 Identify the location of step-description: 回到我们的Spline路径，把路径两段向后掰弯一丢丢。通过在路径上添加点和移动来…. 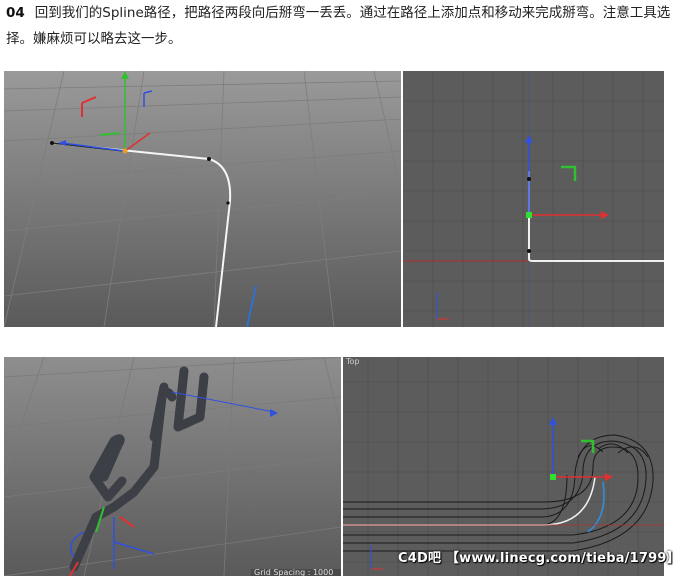
(338, 26).